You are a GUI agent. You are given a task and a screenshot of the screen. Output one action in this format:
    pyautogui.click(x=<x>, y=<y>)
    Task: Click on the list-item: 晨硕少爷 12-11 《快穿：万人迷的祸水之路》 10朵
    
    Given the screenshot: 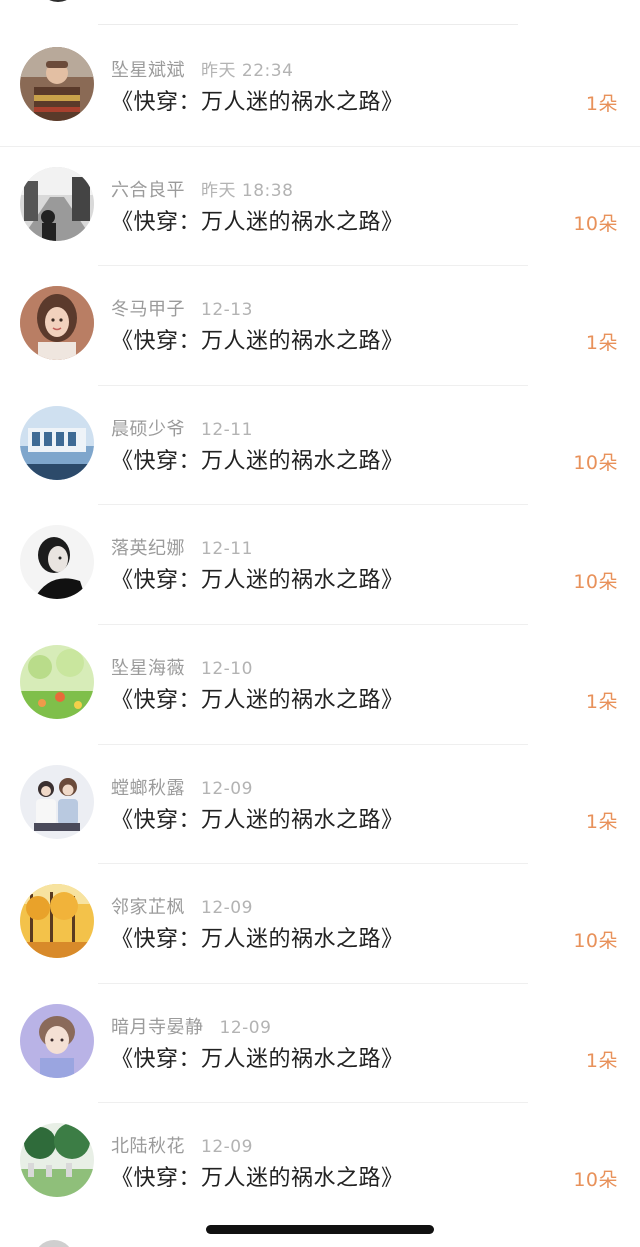 What is the action you would take?
    pyautogui.click(x=320, y=446)
    